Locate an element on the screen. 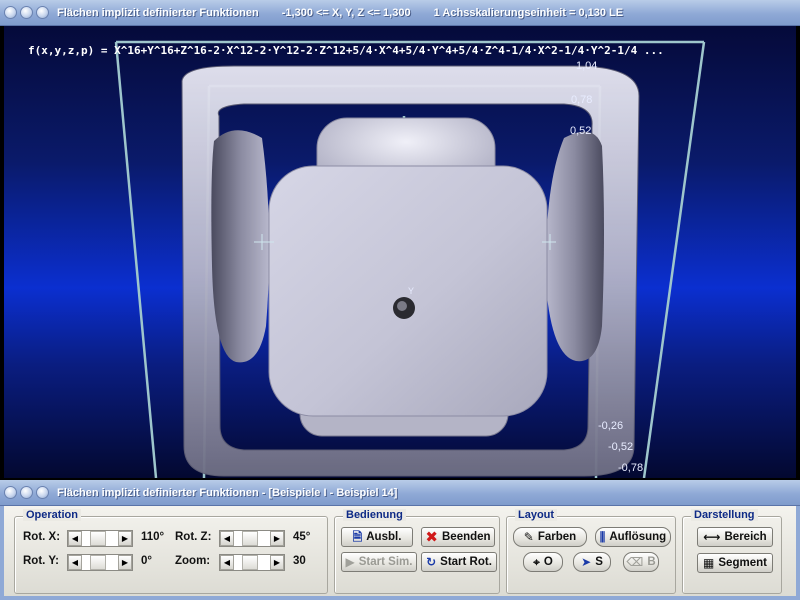 The image size is (800, 600). axis-label-top-3: 0,52 is located at coordinates (581, 131).